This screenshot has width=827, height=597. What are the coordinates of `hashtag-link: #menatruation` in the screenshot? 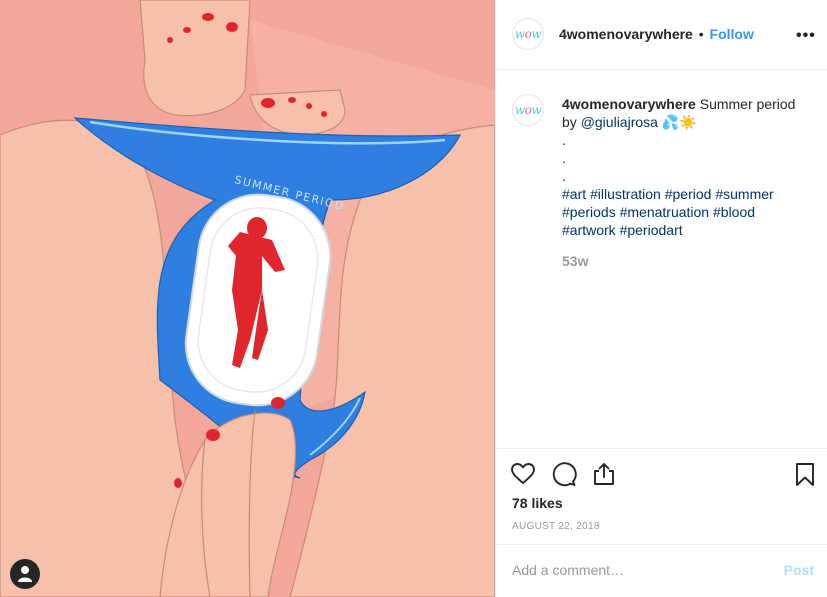 It's located at (665, 212).